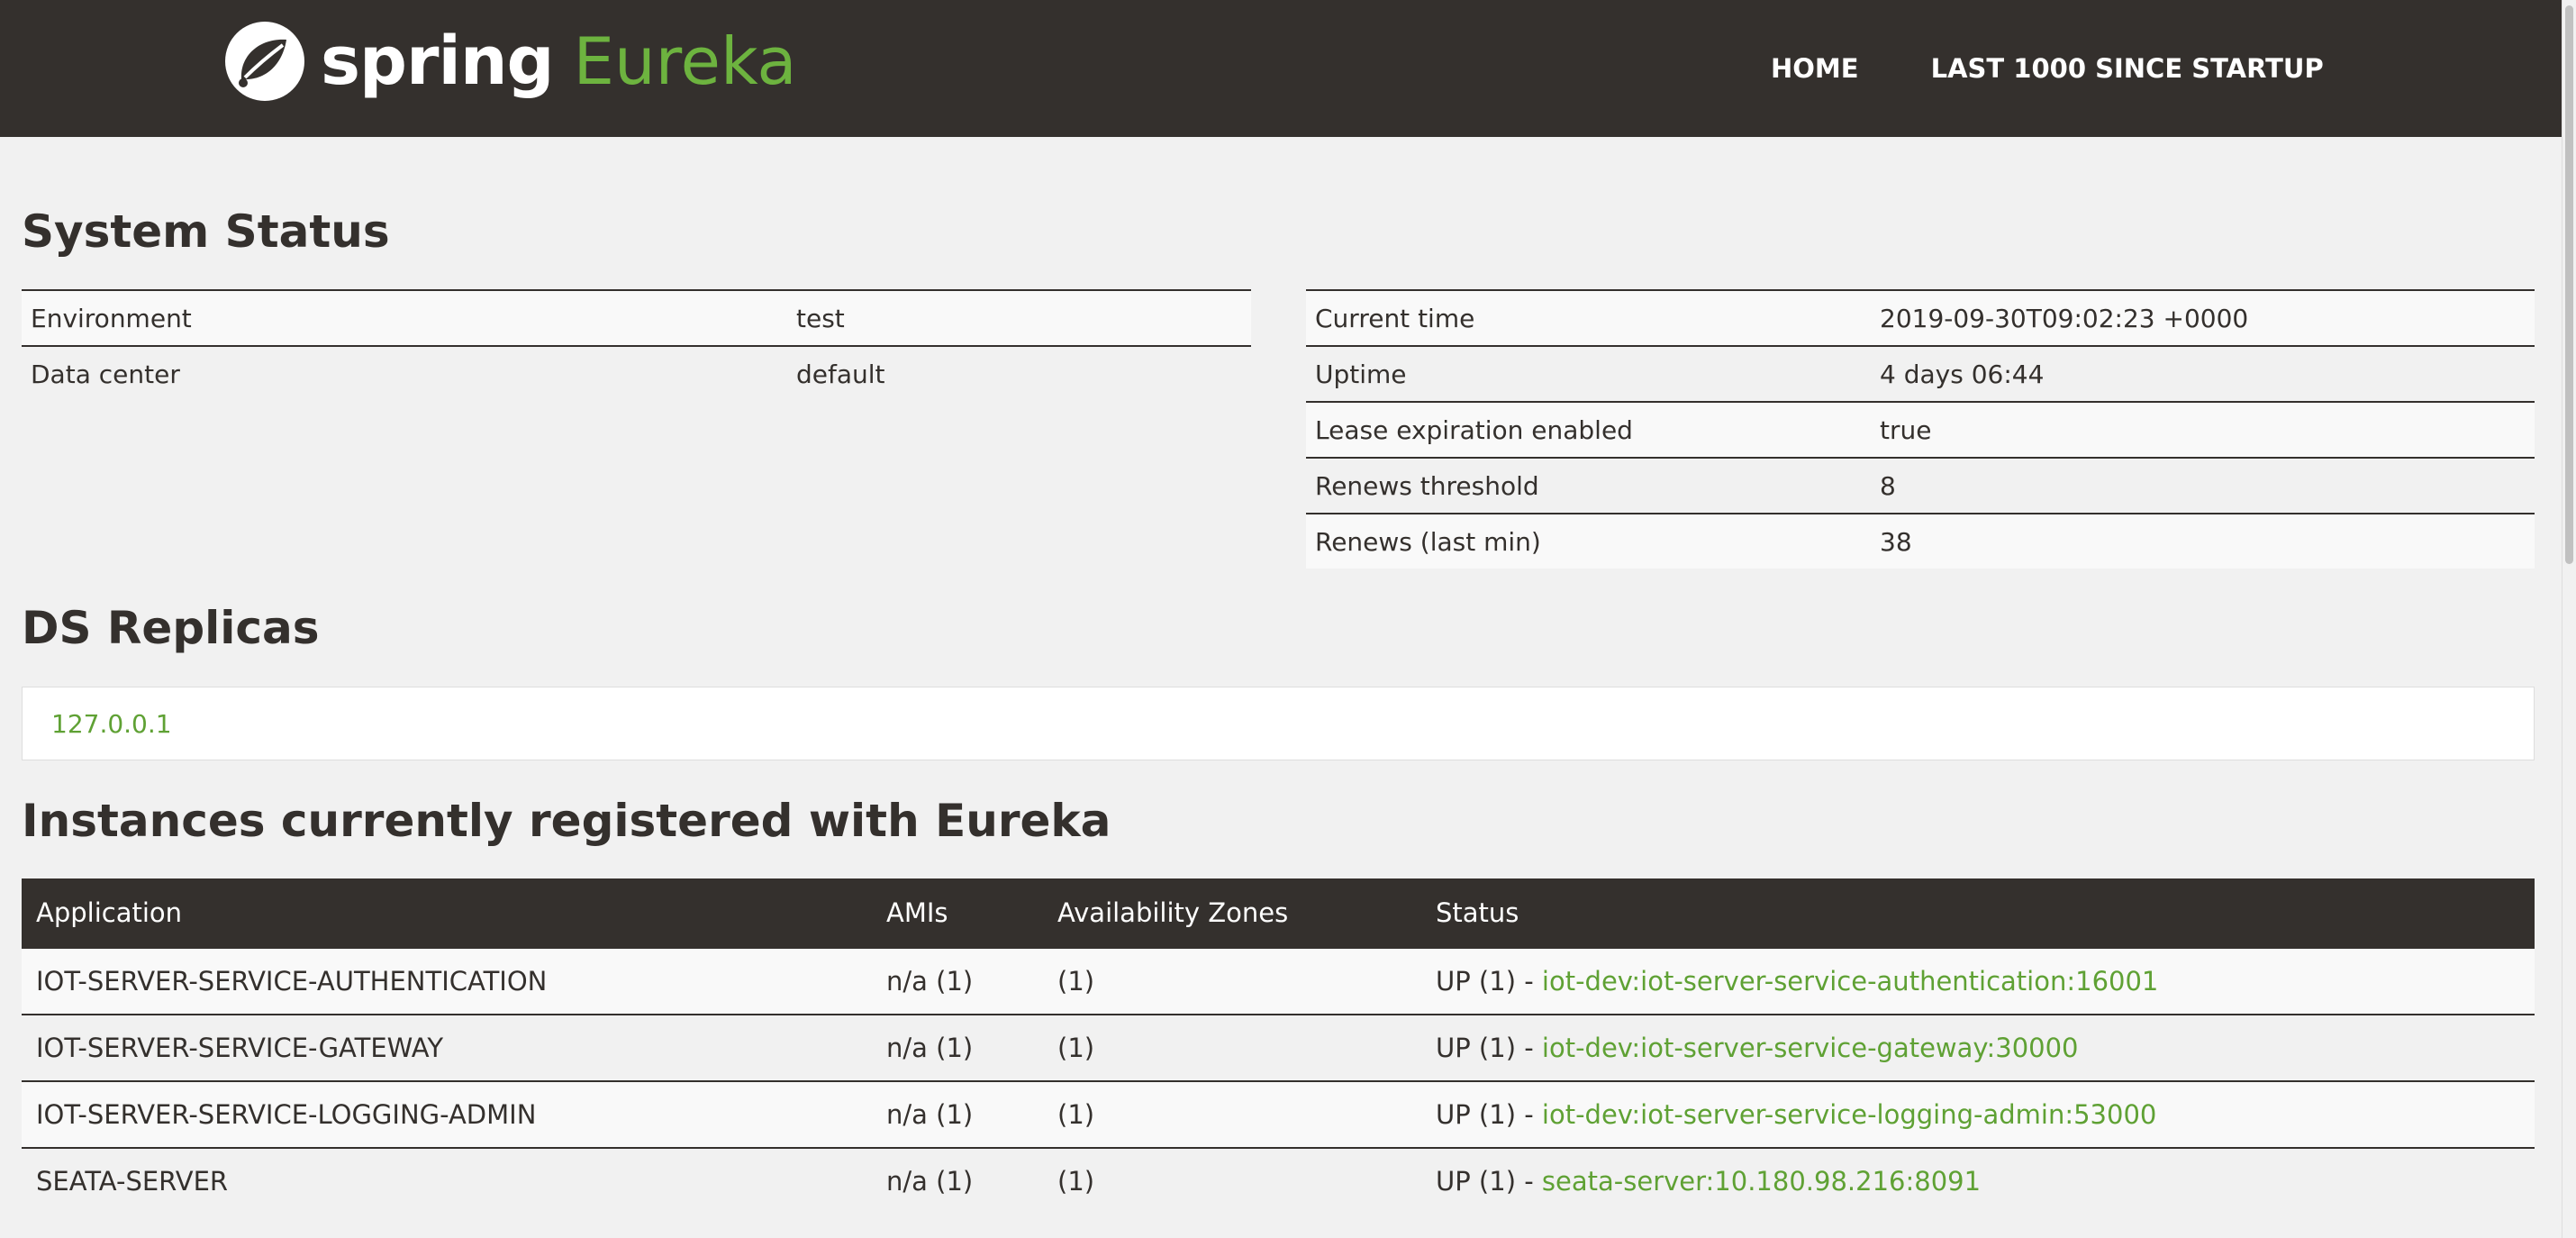 This screenshot has width=2576, height=1238. Describe the element at coordinates (206, 231) in the screenshot. I see `system-status-title: System Status` at that location.